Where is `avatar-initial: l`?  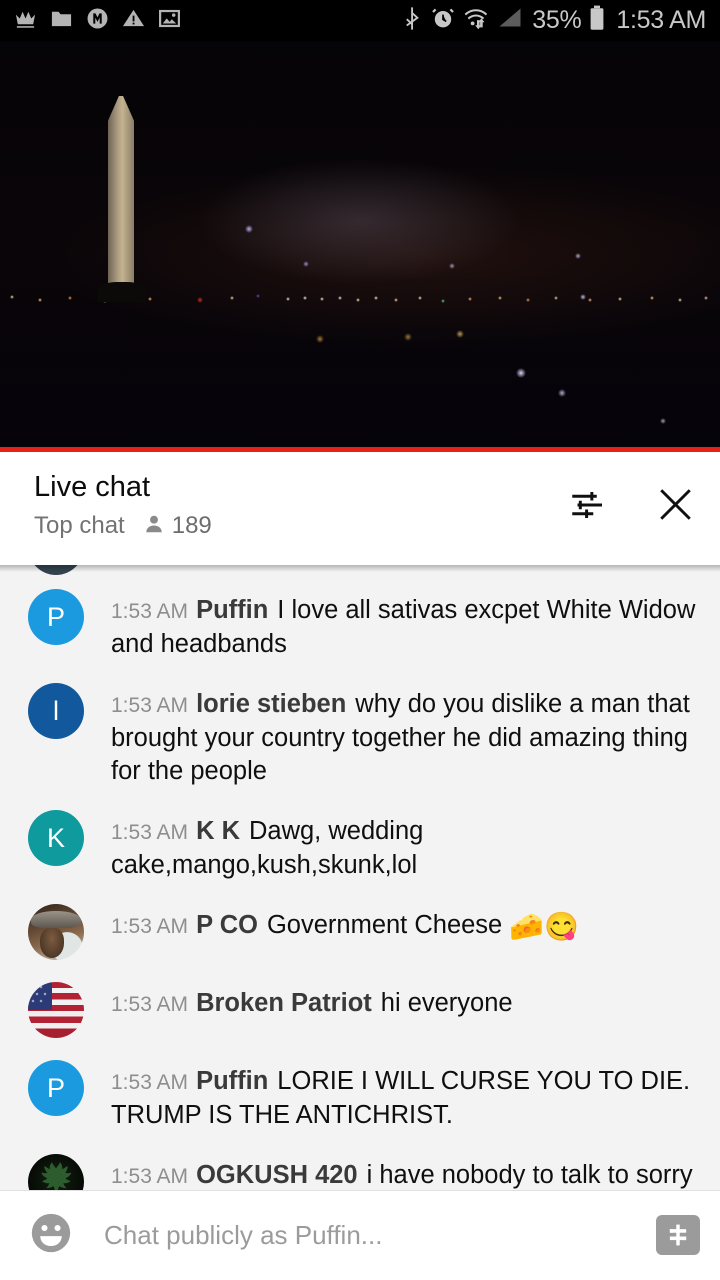 avatar-initial: l is located at coordinates (56, 710).